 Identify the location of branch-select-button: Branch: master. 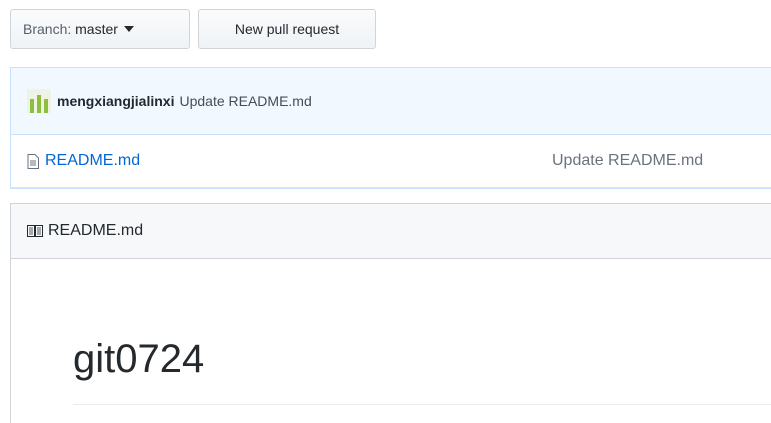
(100, 29).